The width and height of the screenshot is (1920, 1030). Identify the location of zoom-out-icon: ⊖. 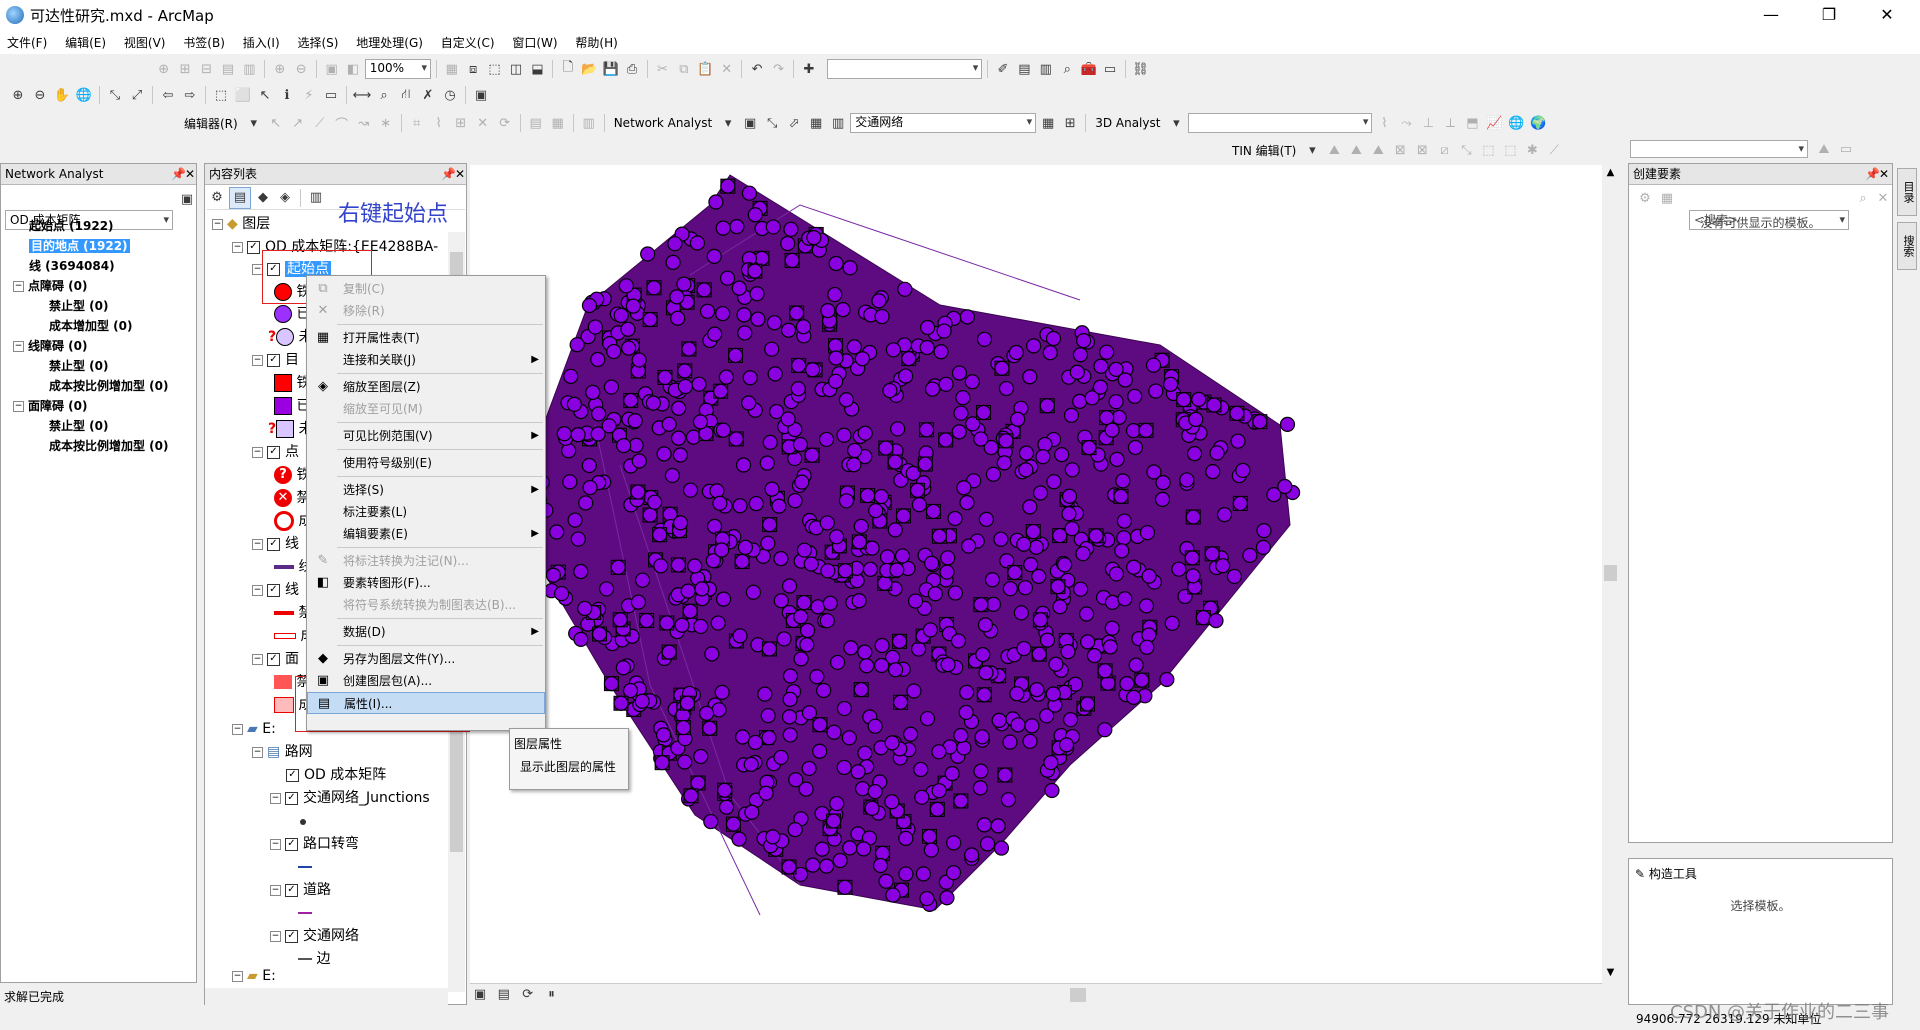
(40, 95).